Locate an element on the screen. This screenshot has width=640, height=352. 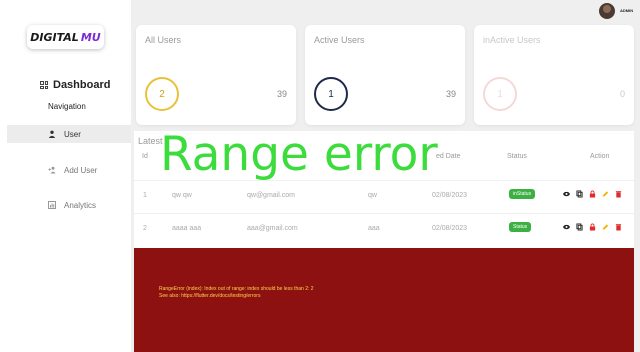
column-header-id: Id is located at coordinates (145, 156).